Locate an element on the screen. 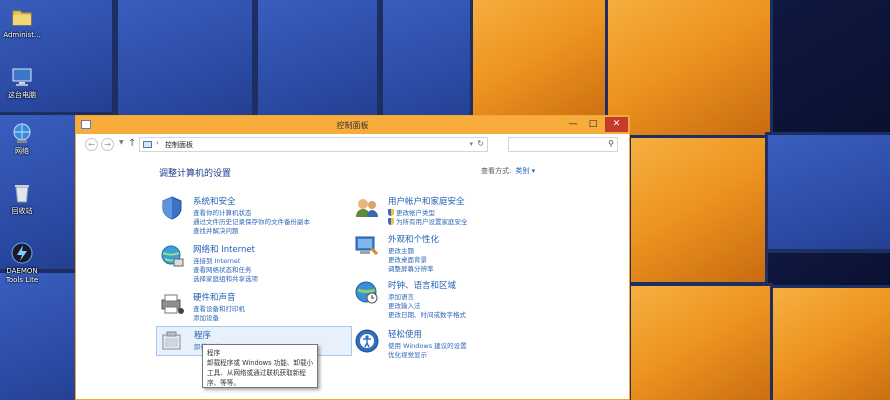  view-by: 查看方式: 类别 ▾ is located at coordinates (508, 171).